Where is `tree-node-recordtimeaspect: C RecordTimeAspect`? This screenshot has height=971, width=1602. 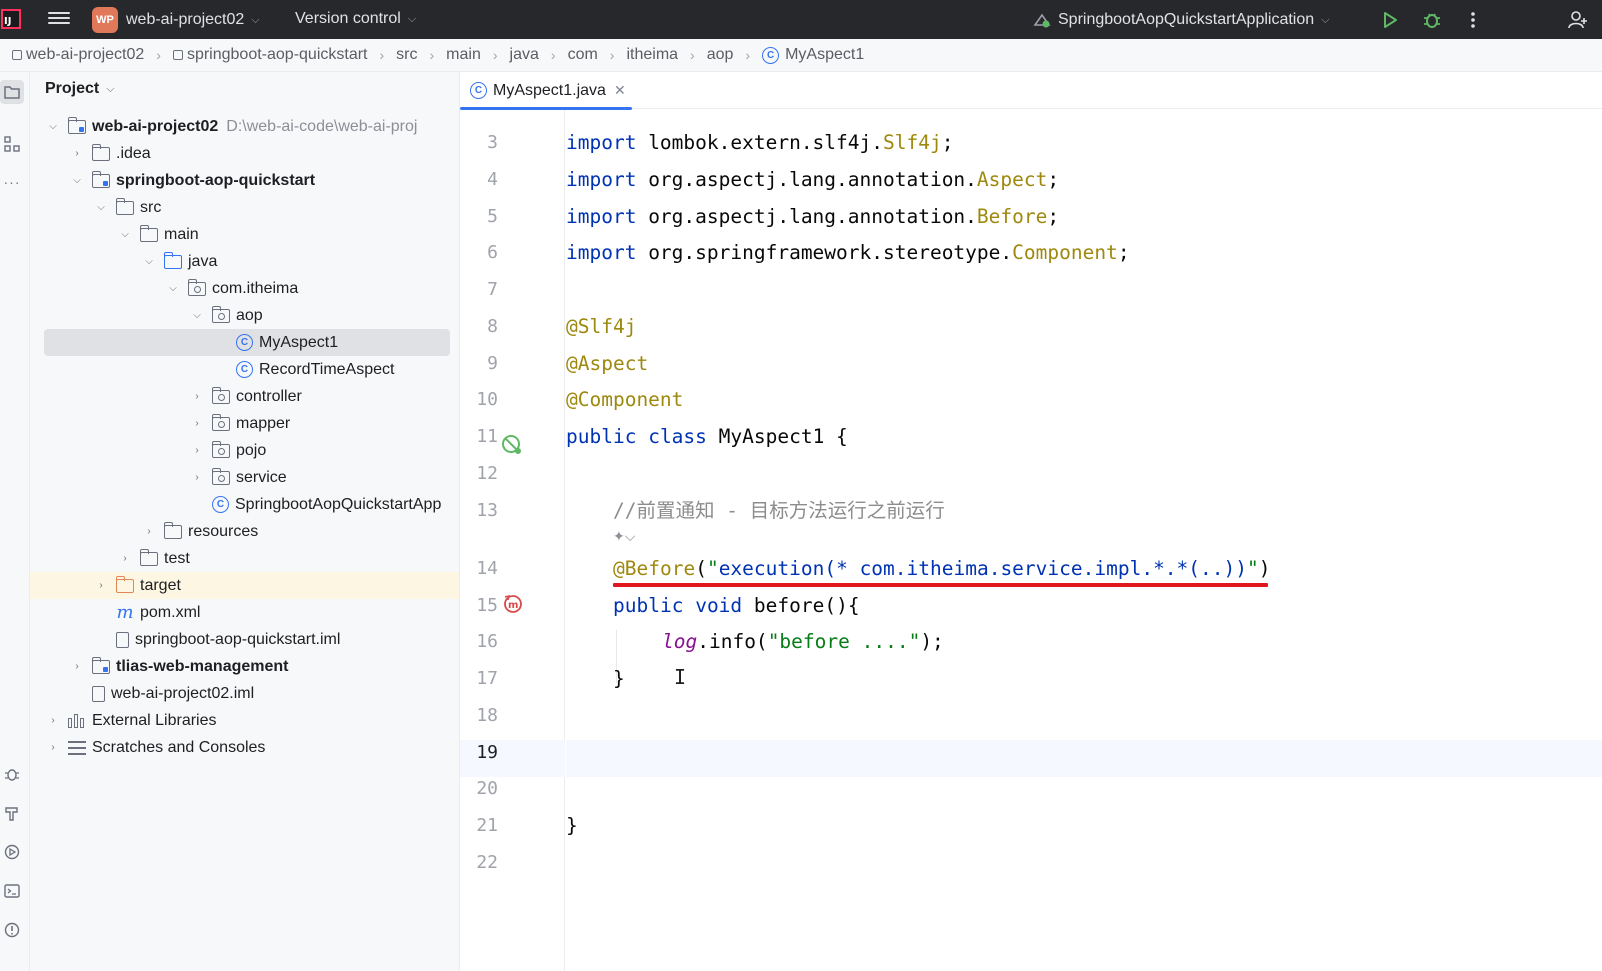
tree-node-recordtimeaspect: C RecordTimeAspect is located at coordinates (244, 369).